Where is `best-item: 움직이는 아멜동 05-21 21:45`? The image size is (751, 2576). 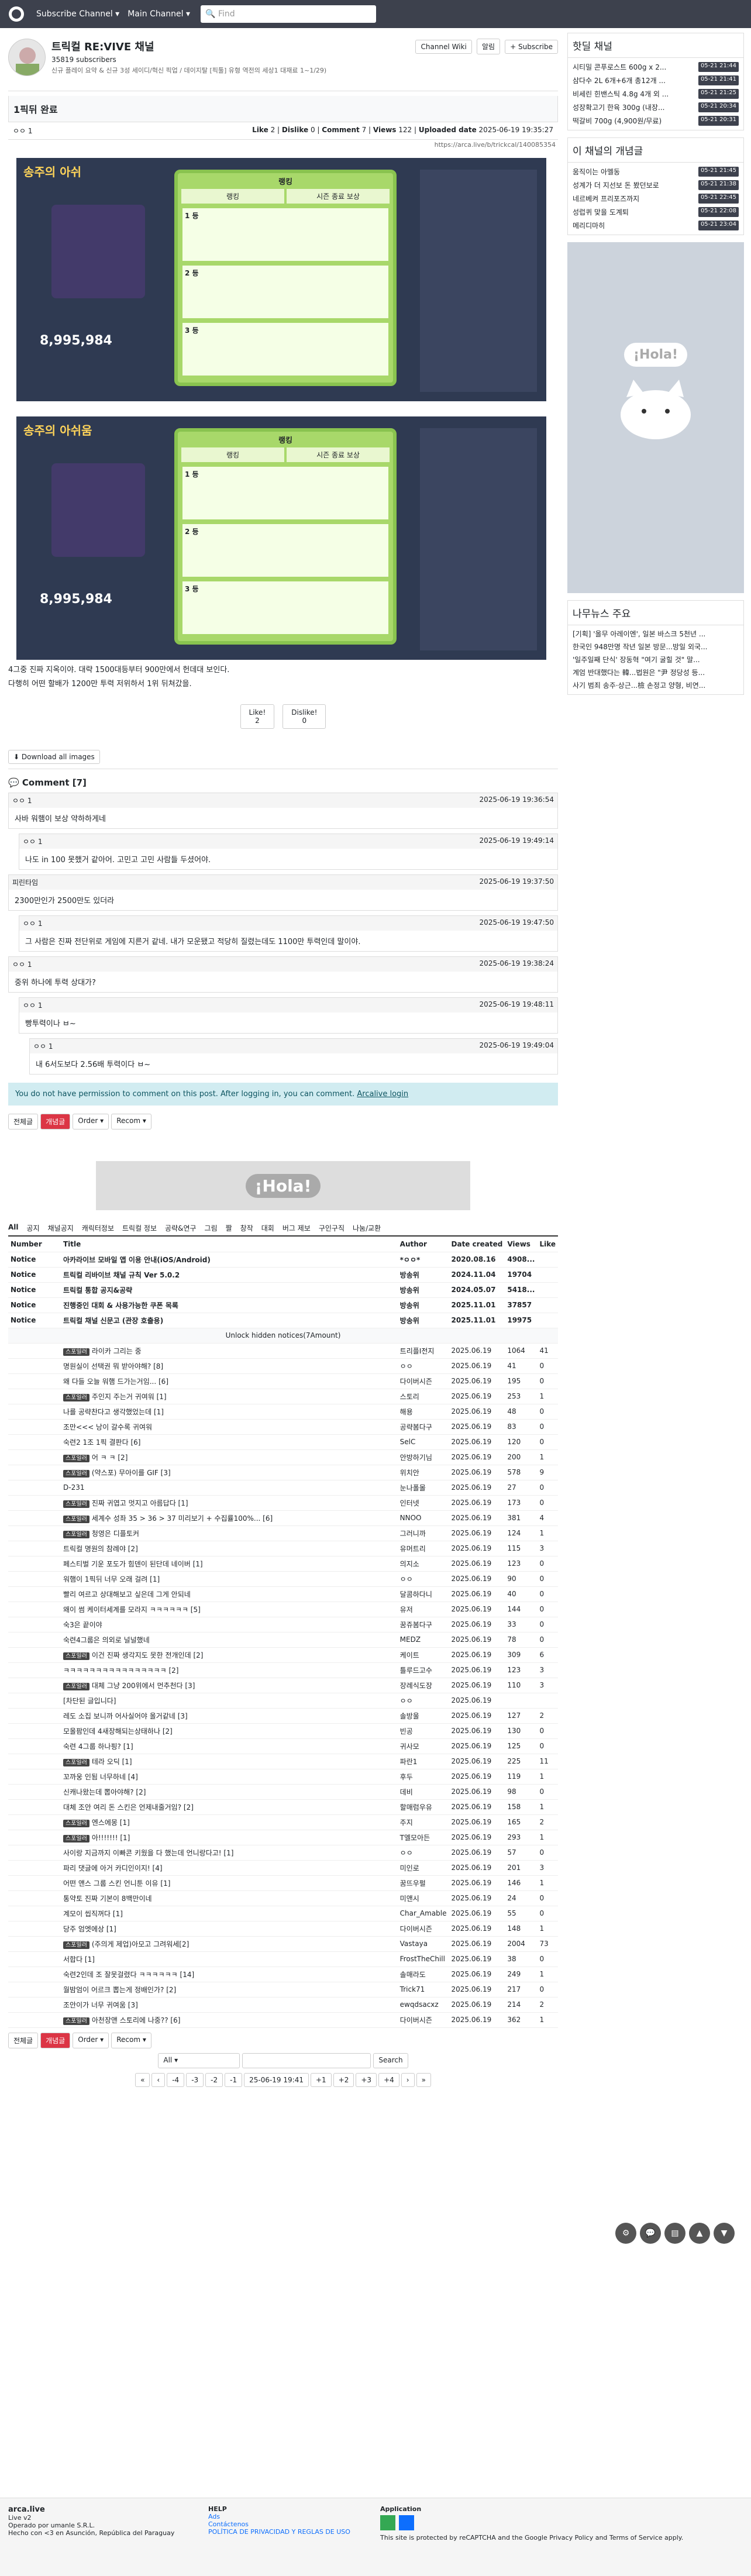
best-item: 움직이는 아멜동 05-21 21:45 is located at coordinates (655, 171).